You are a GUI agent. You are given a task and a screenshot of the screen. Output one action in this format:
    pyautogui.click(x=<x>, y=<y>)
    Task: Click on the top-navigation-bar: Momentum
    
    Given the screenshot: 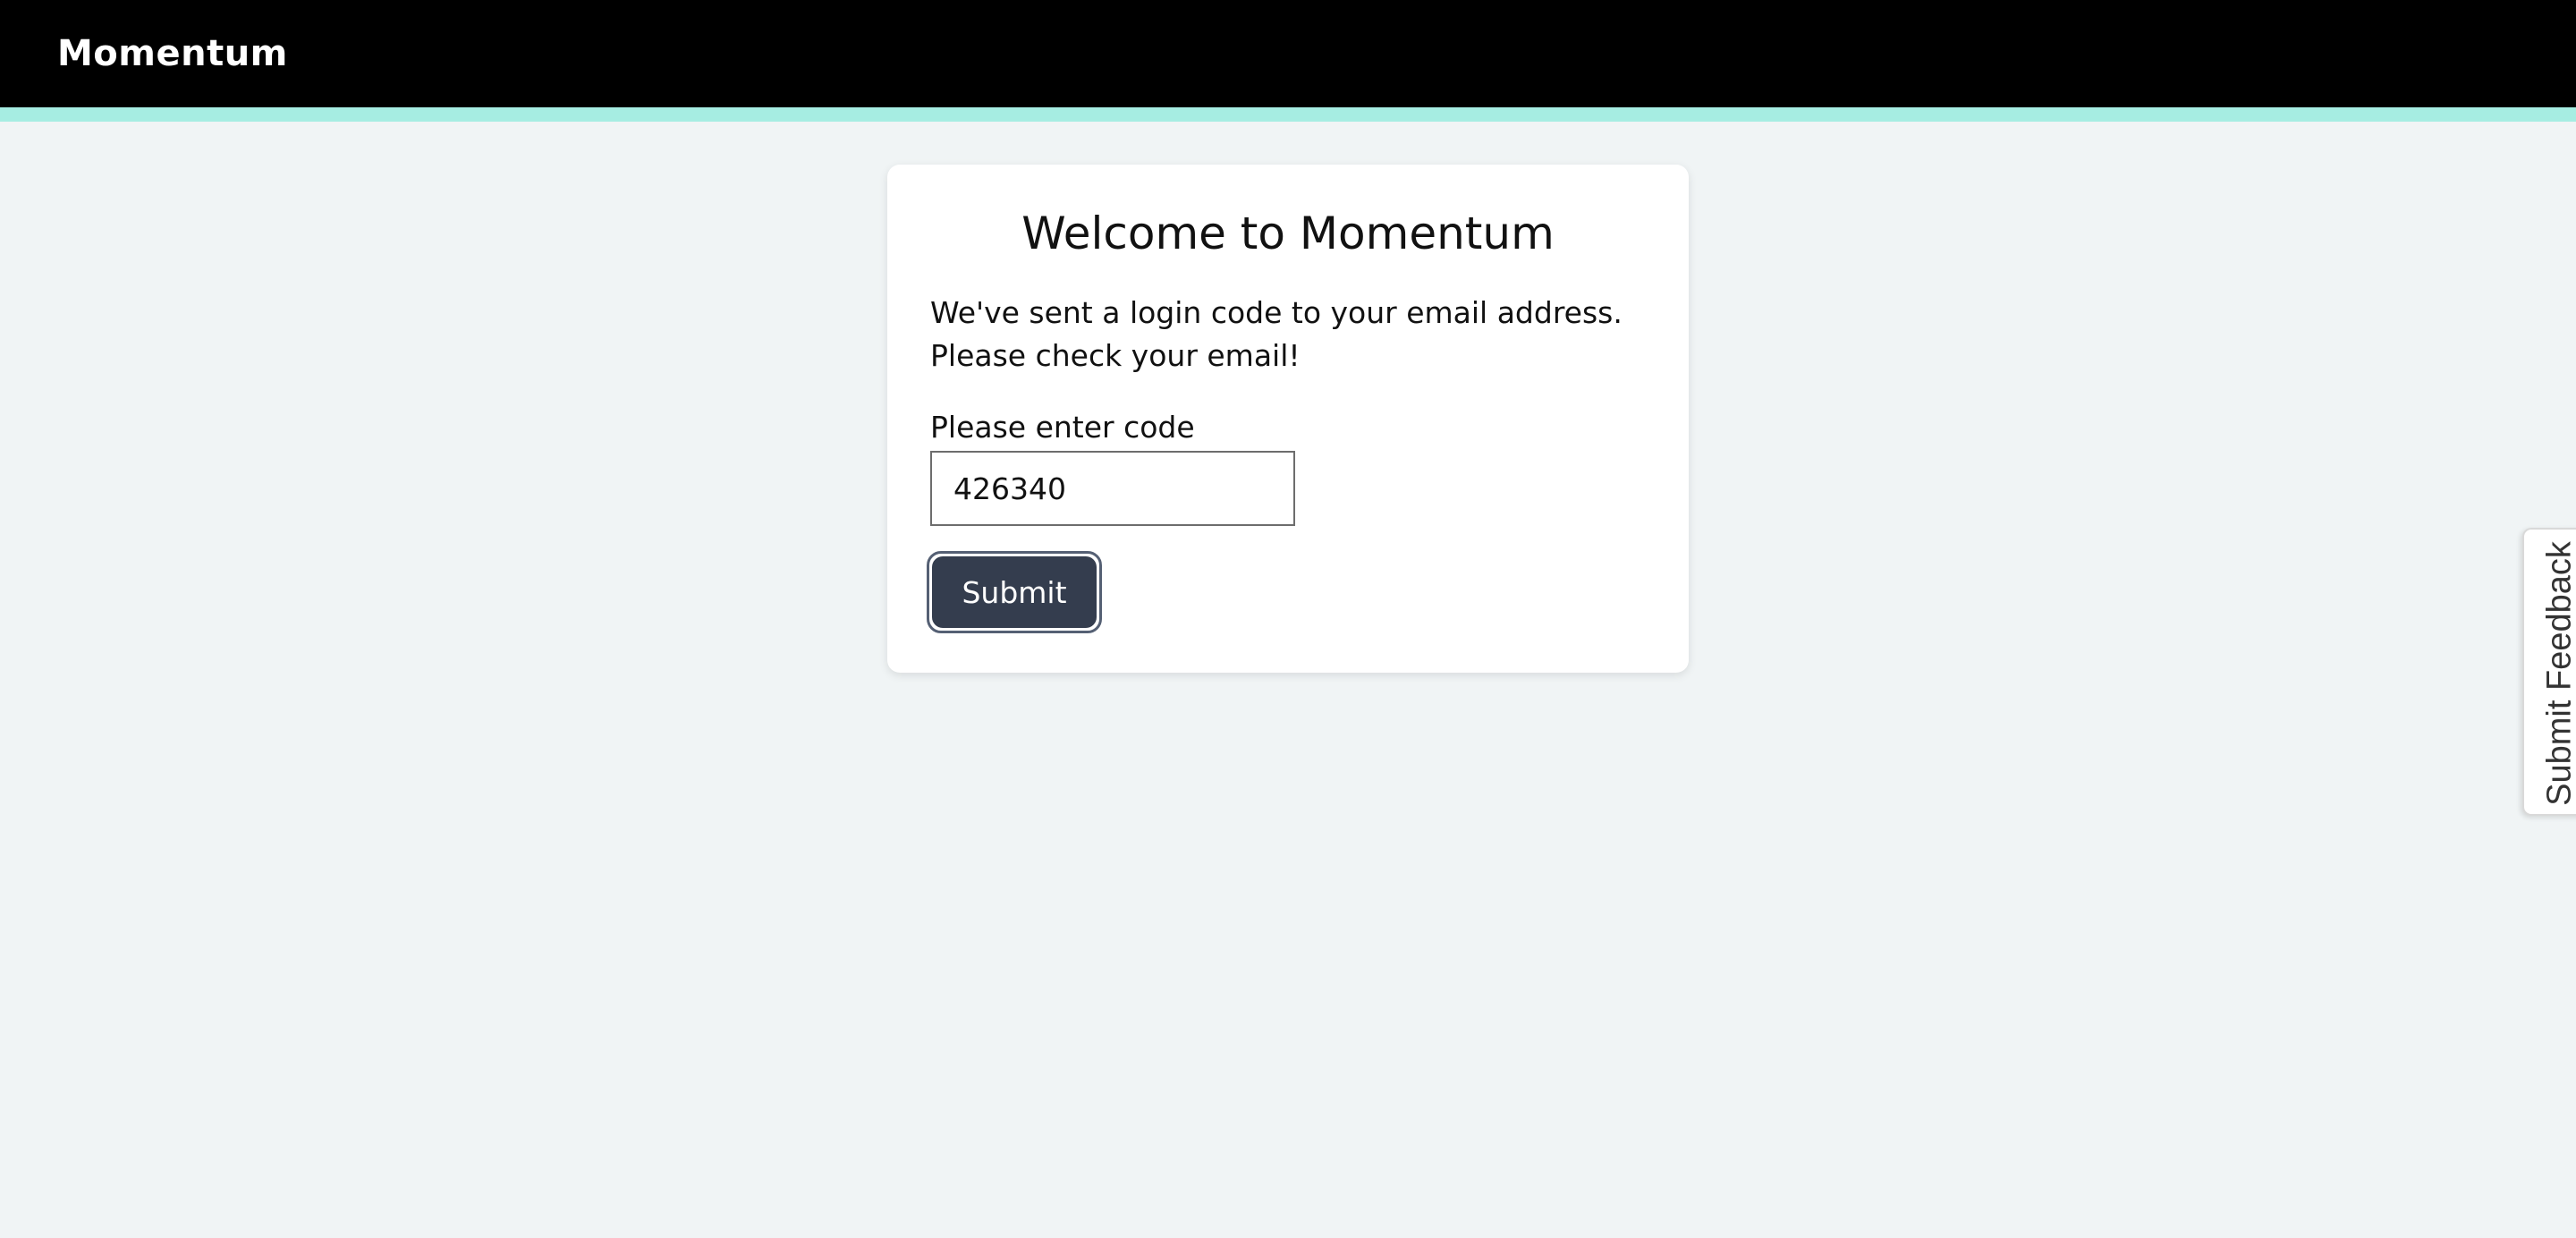 What is the action you would take?
    pyautogui.click(x=1288, y=53)
    